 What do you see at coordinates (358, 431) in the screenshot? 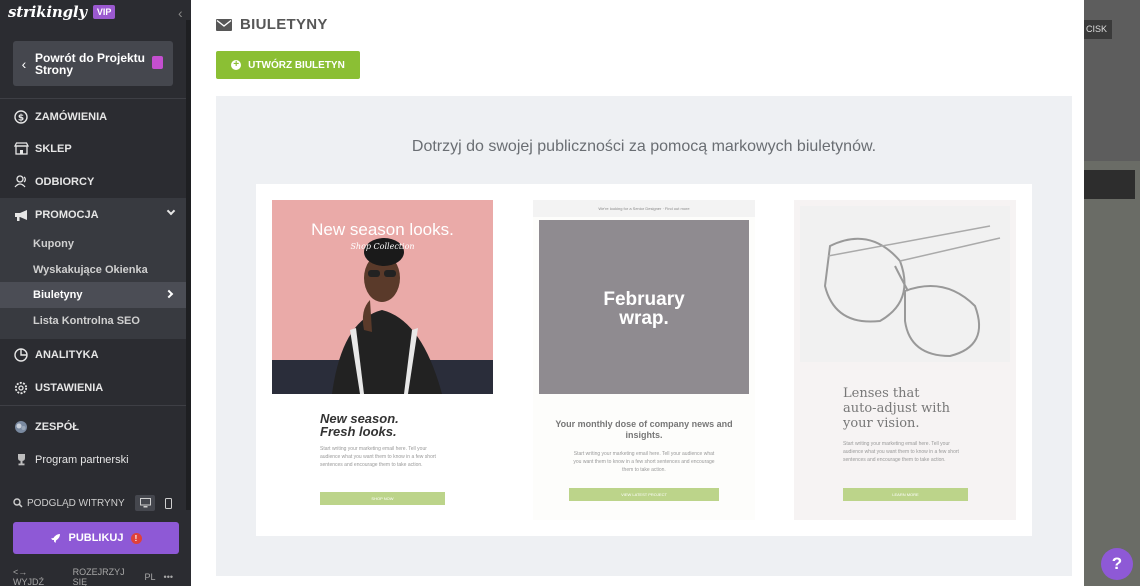
I see `template-title-line: Fresh looks.` at bounding box center [358, 431].